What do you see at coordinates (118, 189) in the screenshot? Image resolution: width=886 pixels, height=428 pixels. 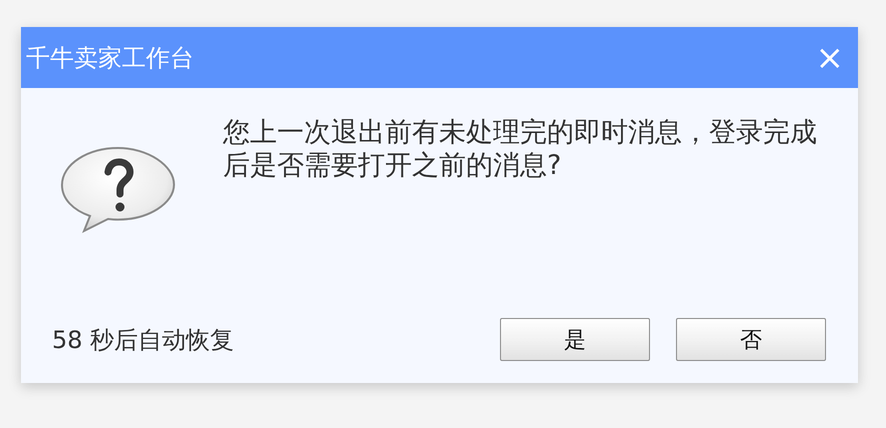 I see `question-bubble-icon` at bounding box center [118, 189].